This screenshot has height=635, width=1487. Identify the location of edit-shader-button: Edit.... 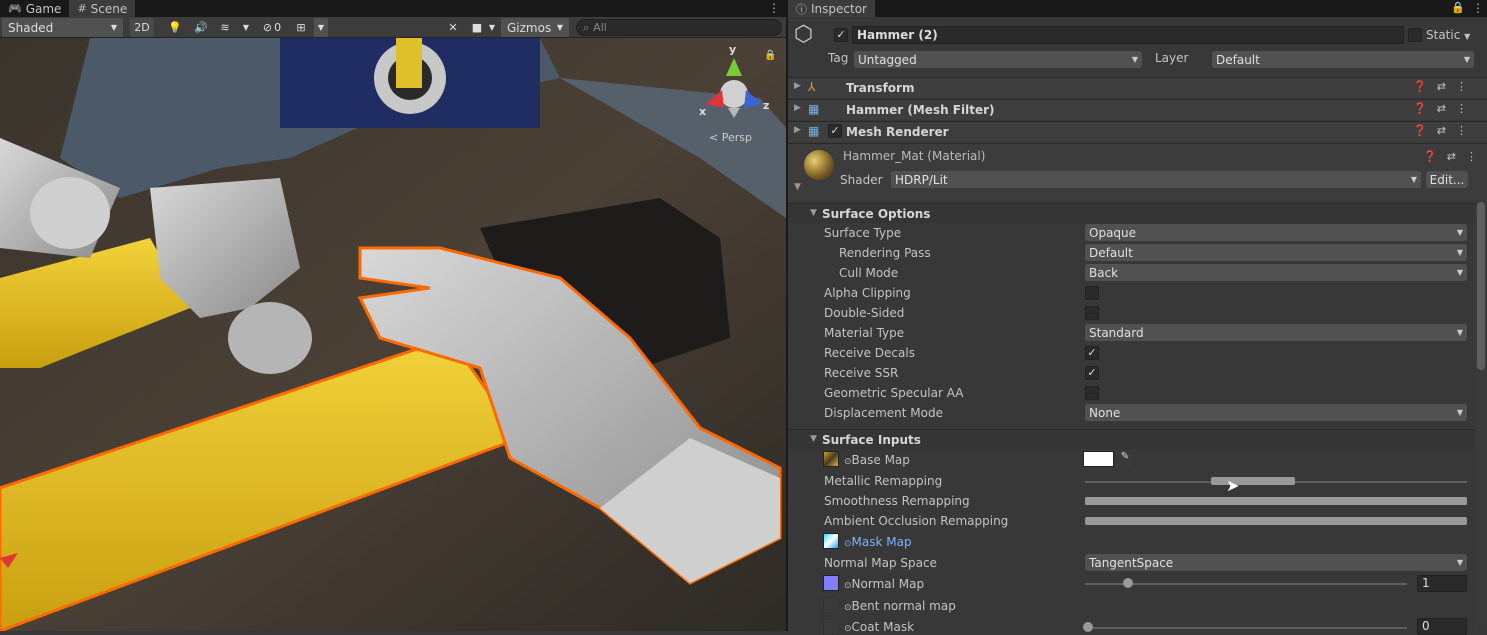
(1447, 179).